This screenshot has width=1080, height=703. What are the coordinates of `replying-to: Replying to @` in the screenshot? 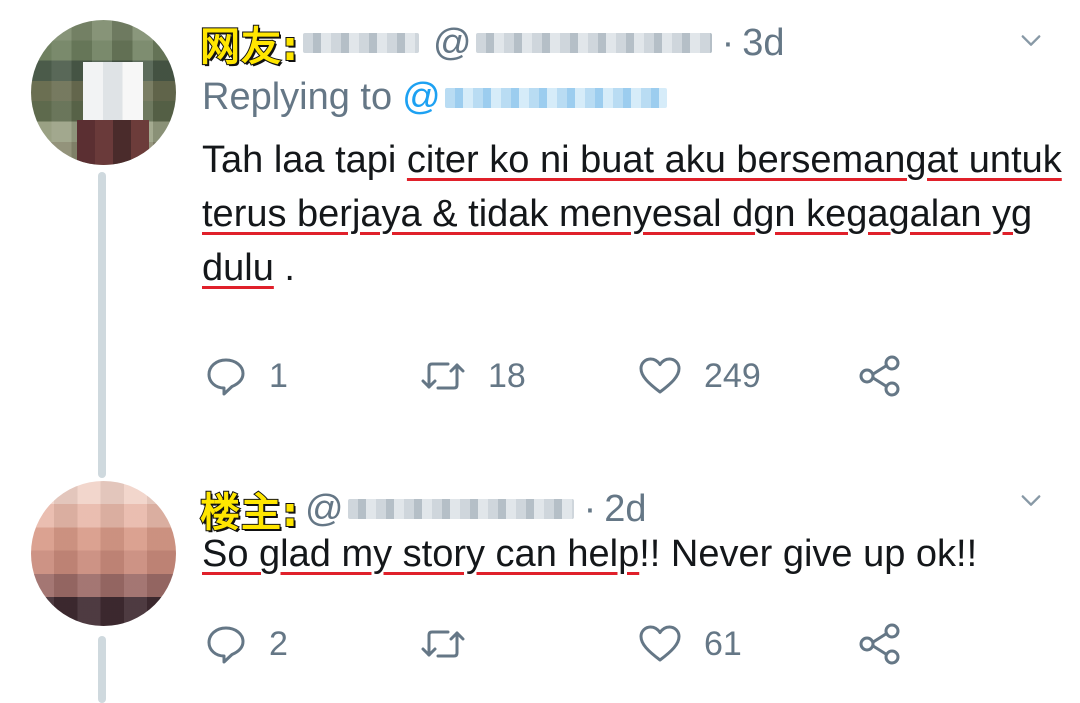 It's located at (434, 97).